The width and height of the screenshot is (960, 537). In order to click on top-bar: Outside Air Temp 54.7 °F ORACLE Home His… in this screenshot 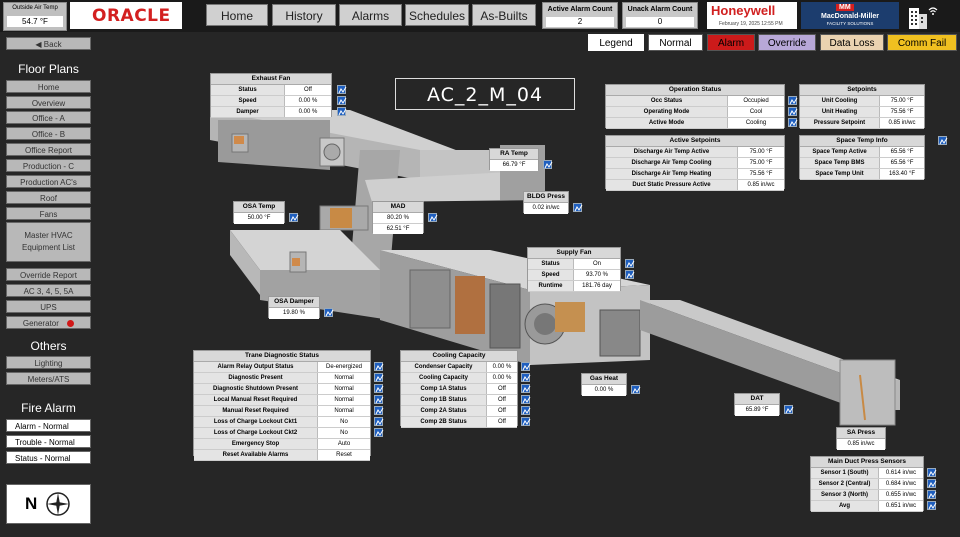, I will do `click(480, 16)`.